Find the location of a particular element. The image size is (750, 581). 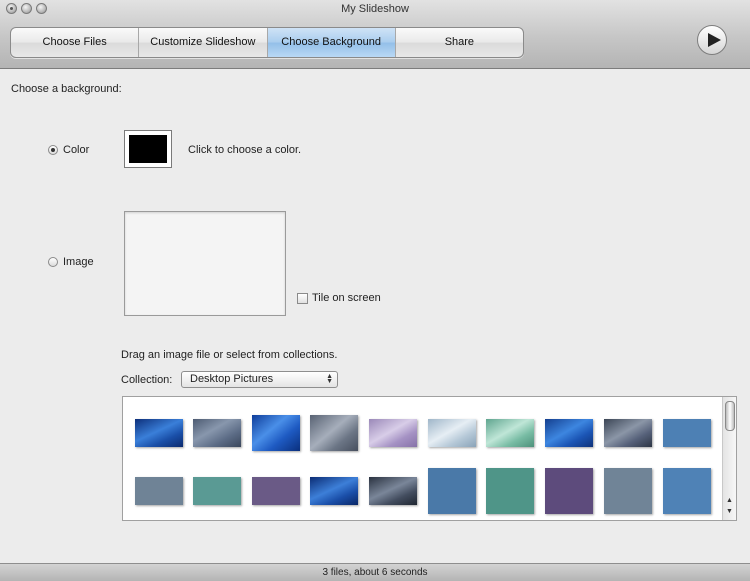

scroll-up-icon: ▲ is located at coordinates (729, 500).